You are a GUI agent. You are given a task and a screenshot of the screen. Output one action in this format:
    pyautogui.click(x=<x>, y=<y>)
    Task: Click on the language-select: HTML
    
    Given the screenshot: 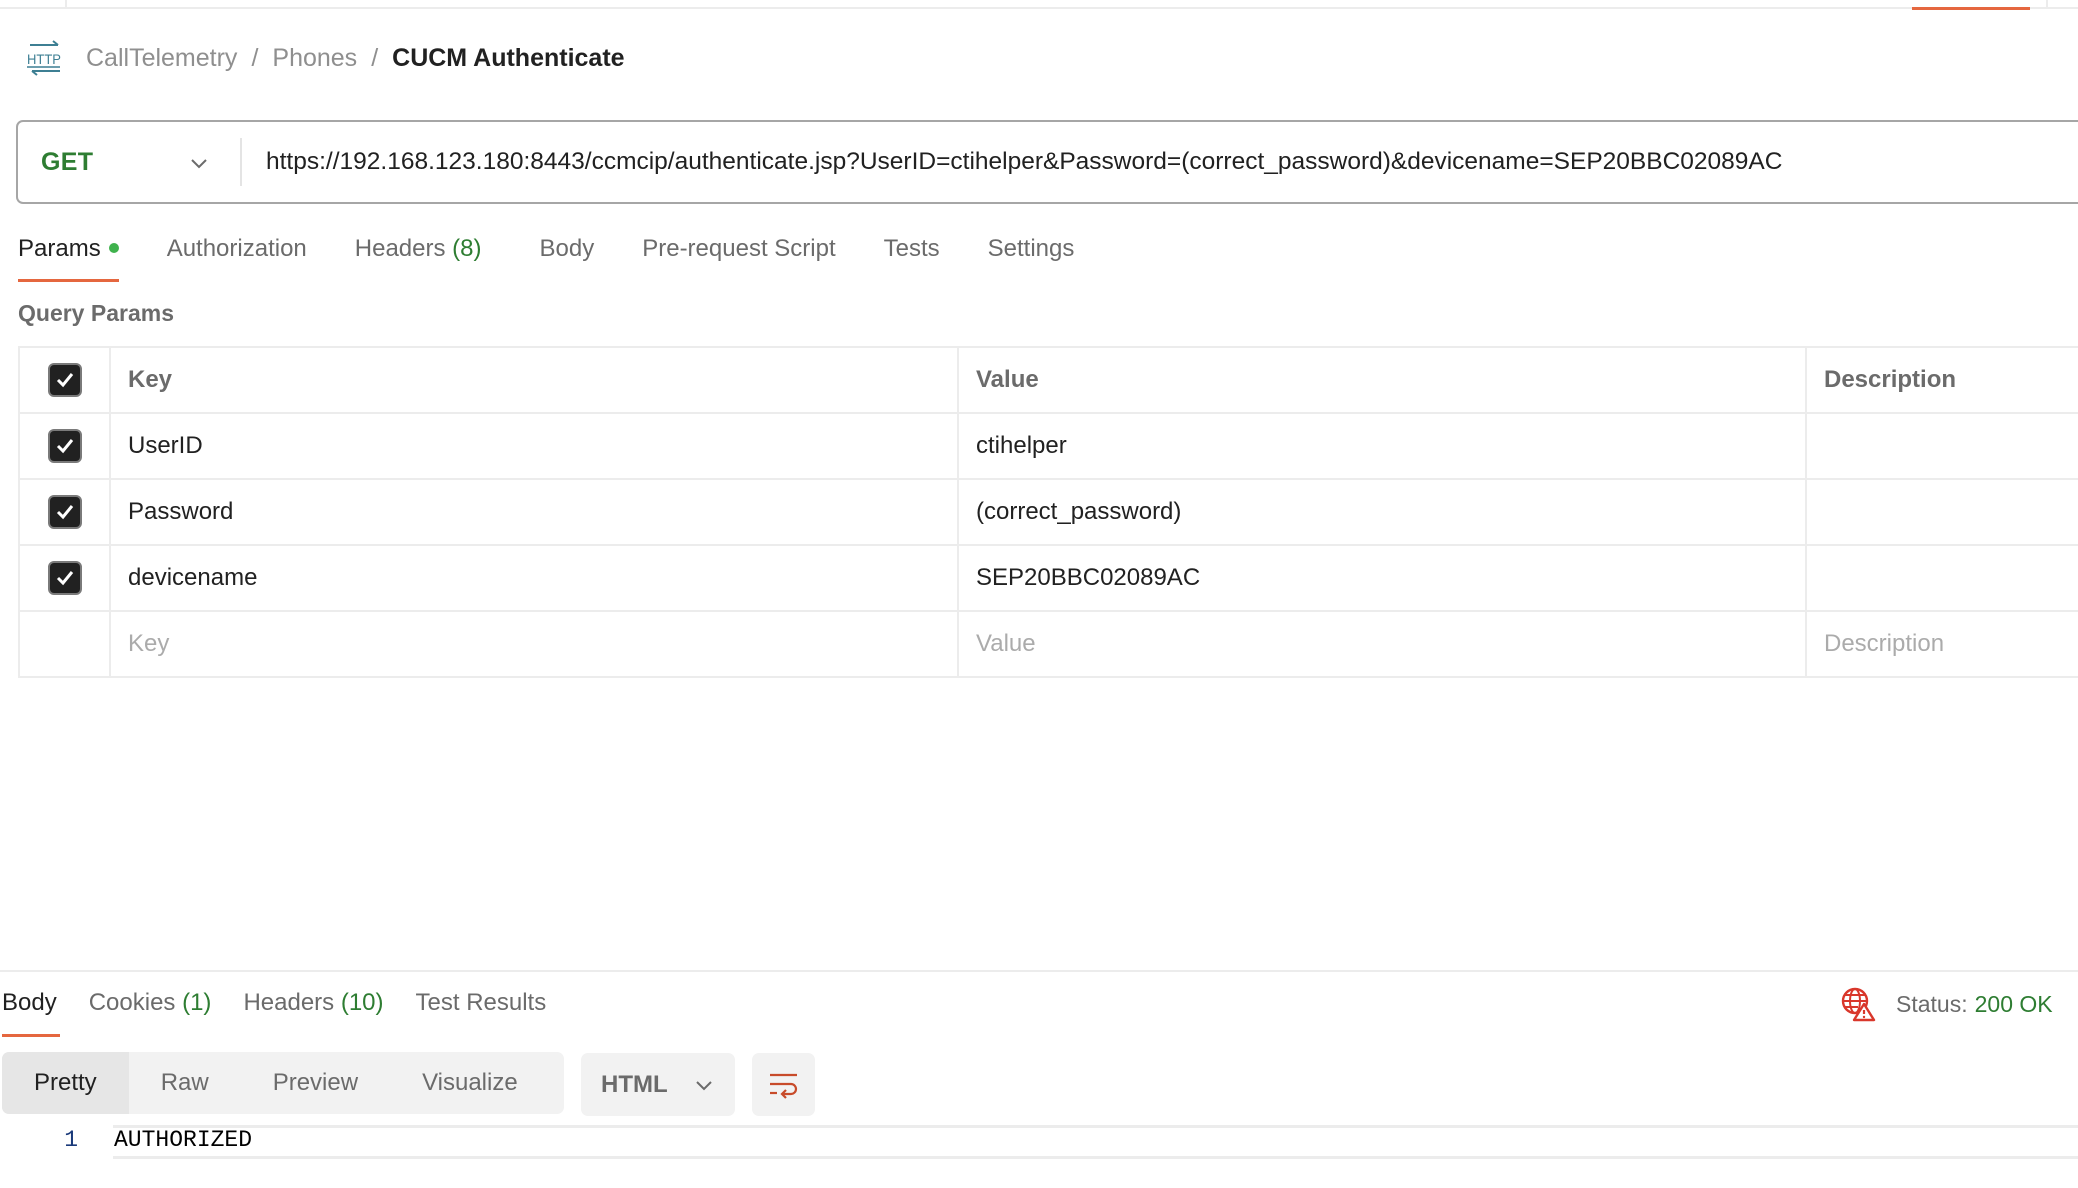 What is the action you would take?
    pyautogui.click(x=658, y=1084)
    